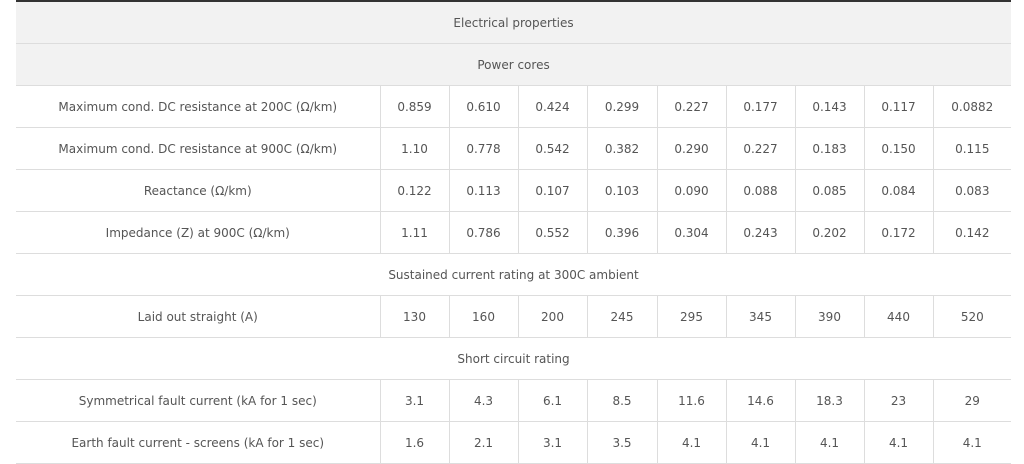 This screenshot has height=464, width=1024. What do you see at coordinates (761, 316) in the screenshot?
I see `value-cell: 345` at bounding box center [761, 316].